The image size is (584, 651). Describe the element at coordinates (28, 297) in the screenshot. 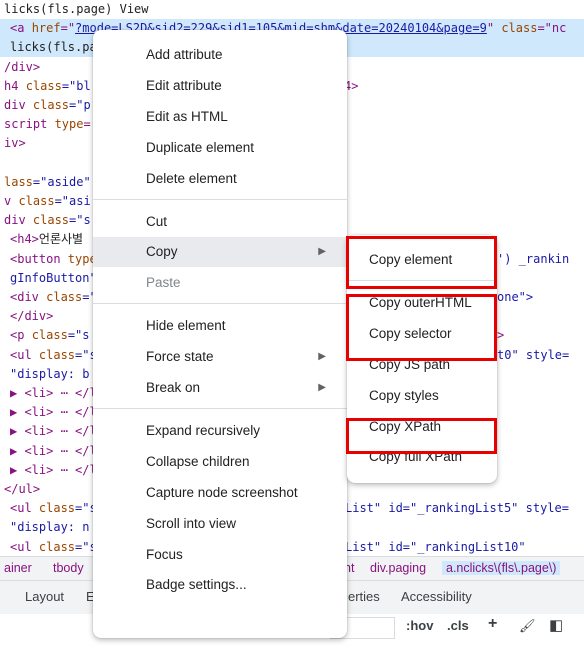

I see `code-token: <div` at that location.